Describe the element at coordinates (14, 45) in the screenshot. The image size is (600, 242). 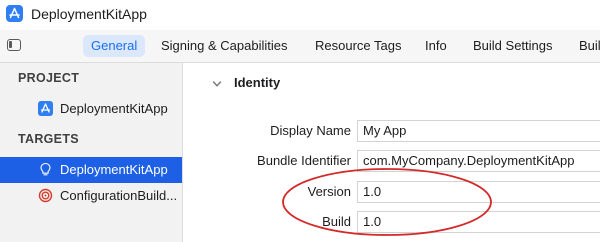
I see `sidebar-toggle-icon` at that location.